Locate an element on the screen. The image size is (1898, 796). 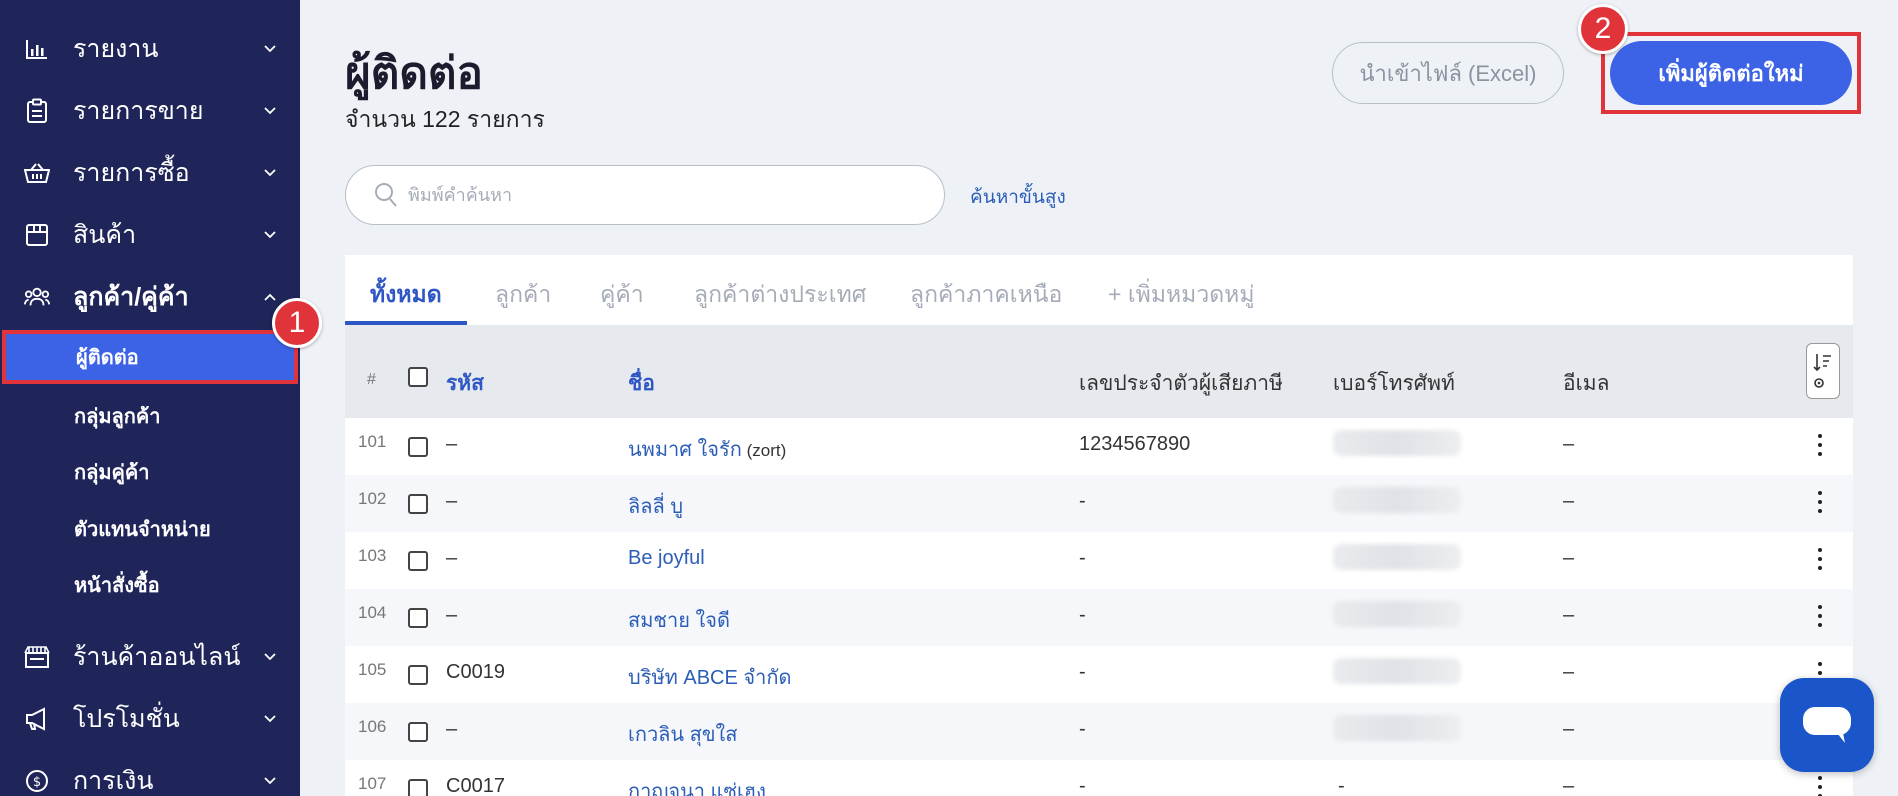
table-row: 101 – นพมาศ ใจรัก (zort) 1234567890 – is located at coordinates (1099, 446).